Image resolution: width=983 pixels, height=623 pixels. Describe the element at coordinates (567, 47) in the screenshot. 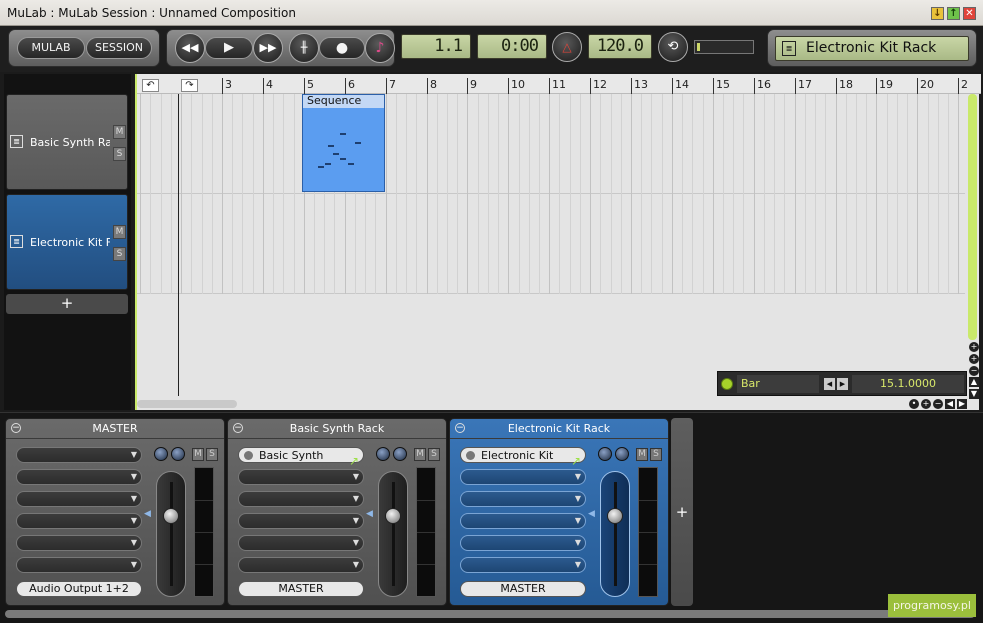

I see `tempo-triangle-icon: △` at that location.